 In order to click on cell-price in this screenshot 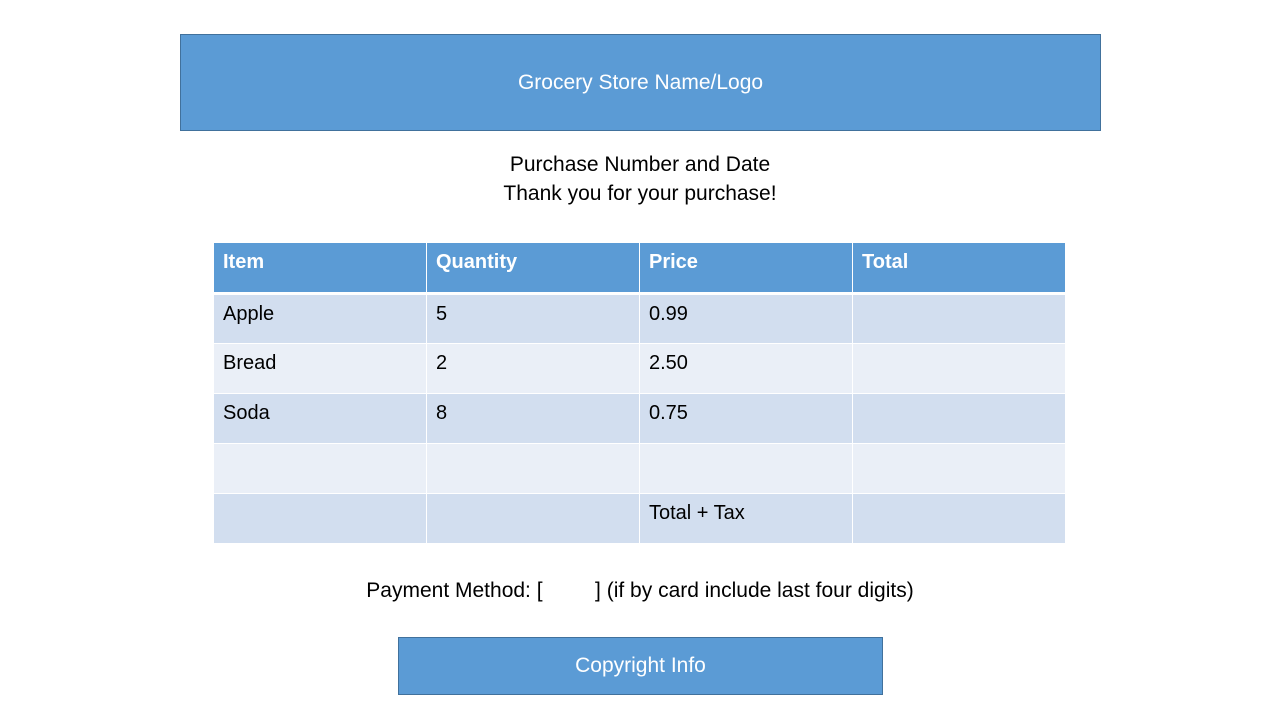, I will do `click(746, 468)`.